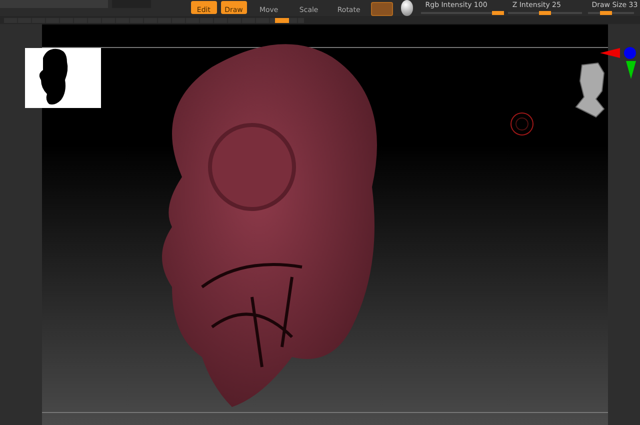  Describe the element at coordinates (381, 9) in the screenshot. I see `material-swatch` at that location.